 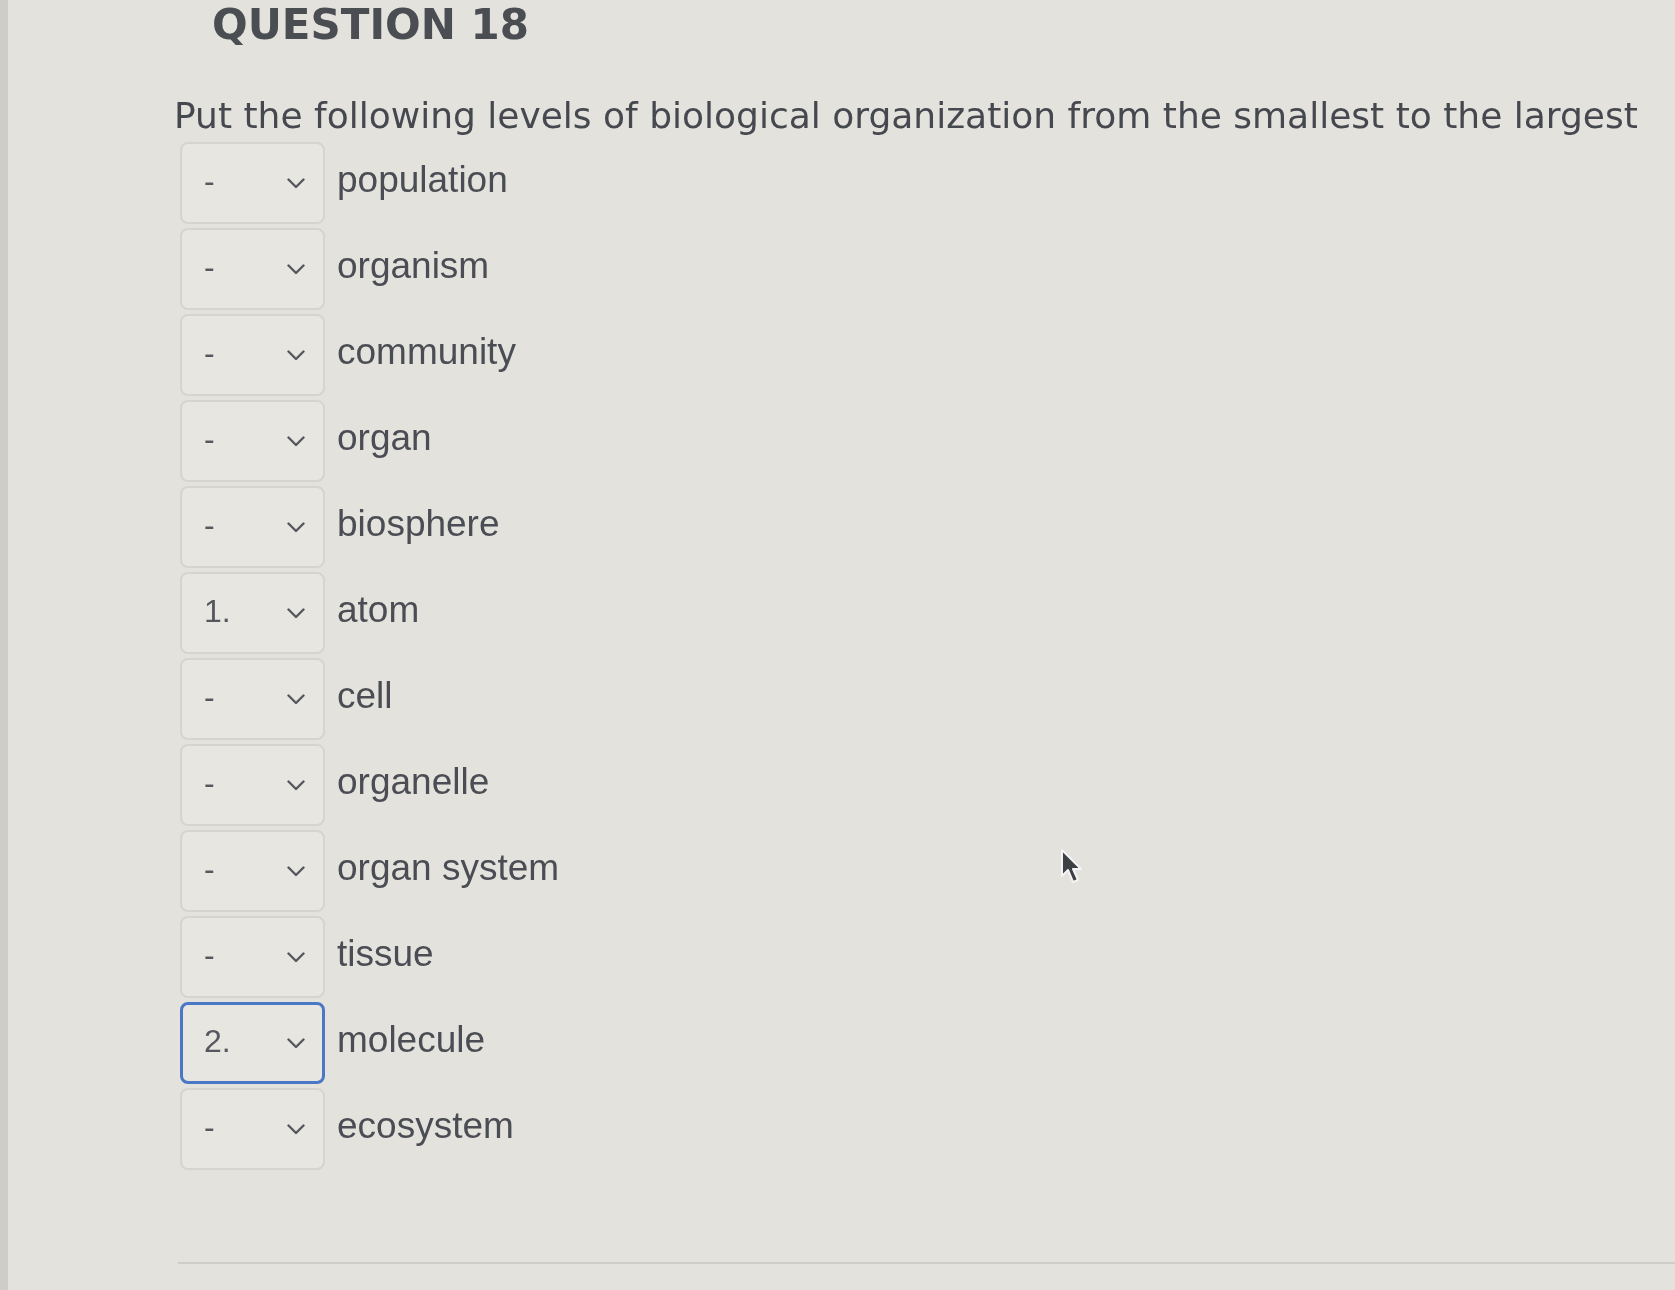 What do you see at coordinates (422, 180) in the screenshot?
I see `item-label: population` at bounding box center [422, 180].